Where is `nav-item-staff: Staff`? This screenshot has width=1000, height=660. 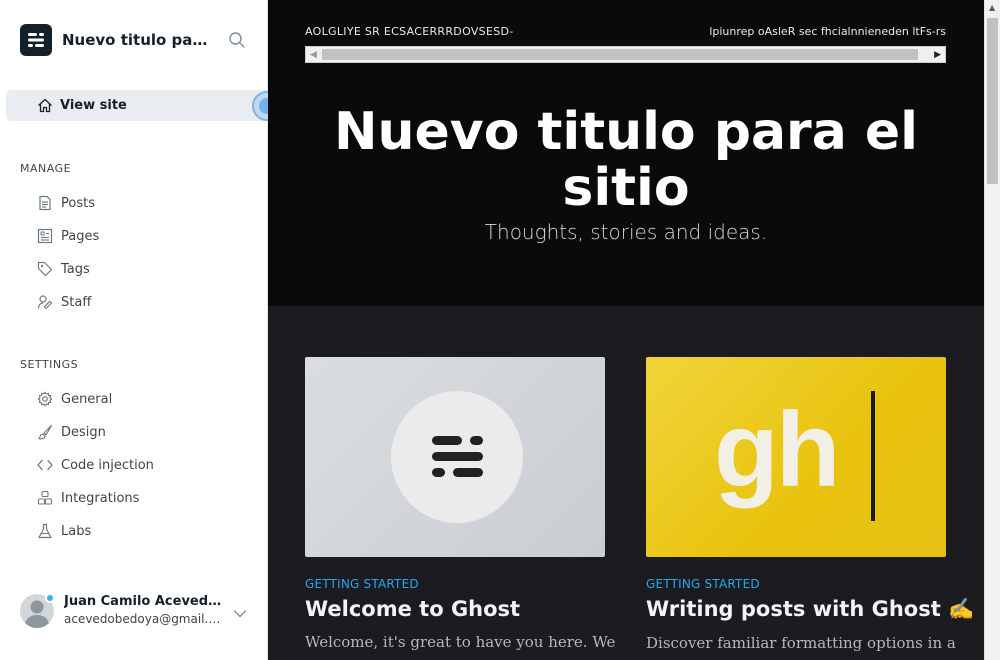 nav-item-staff: Staff is located at coordinates (63, 302).